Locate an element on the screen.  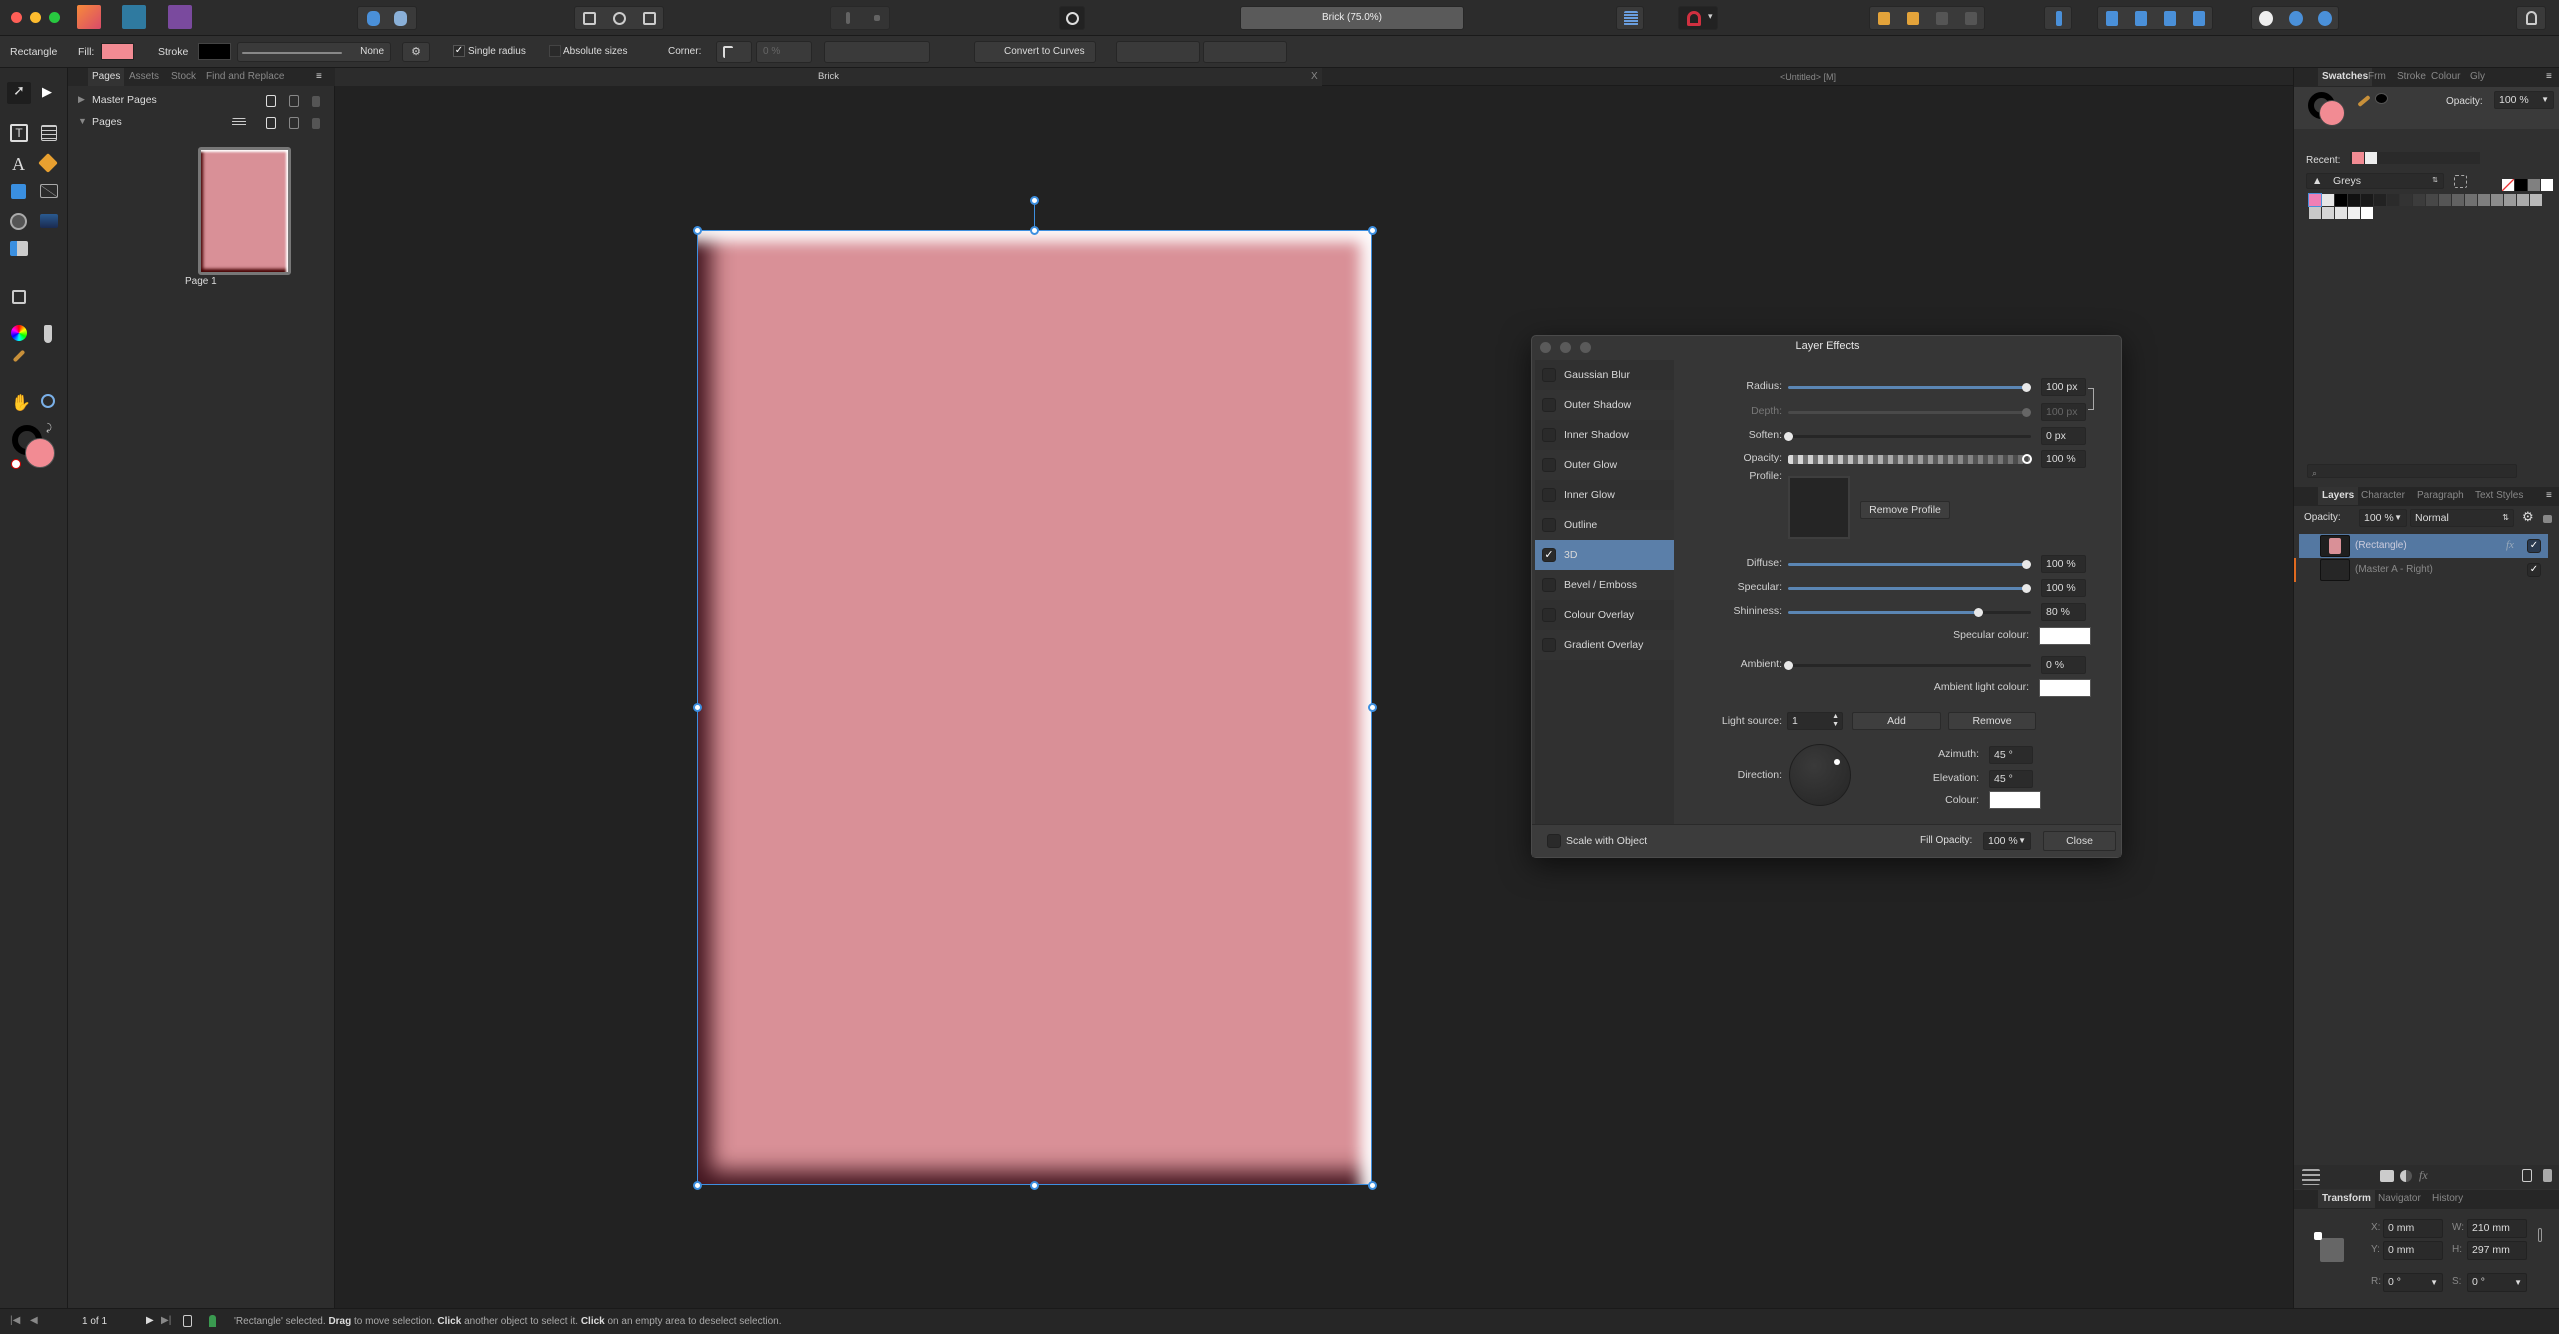
last-page-icon: ▶| is located at coordinates (166, 1320).